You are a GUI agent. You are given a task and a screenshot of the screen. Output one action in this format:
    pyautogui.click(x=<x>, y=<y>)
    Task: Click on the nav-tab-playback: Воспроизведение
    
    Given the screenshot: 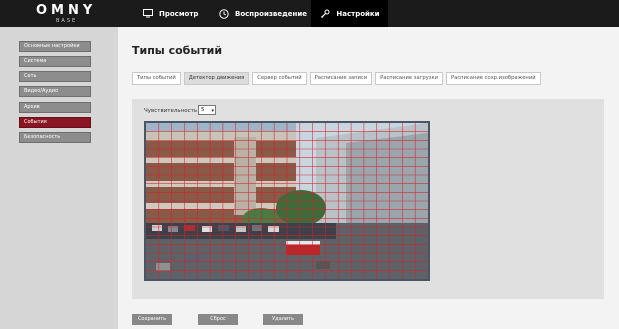 What is the action you would take?
    pyautogui.click(x=262, y=13)
    